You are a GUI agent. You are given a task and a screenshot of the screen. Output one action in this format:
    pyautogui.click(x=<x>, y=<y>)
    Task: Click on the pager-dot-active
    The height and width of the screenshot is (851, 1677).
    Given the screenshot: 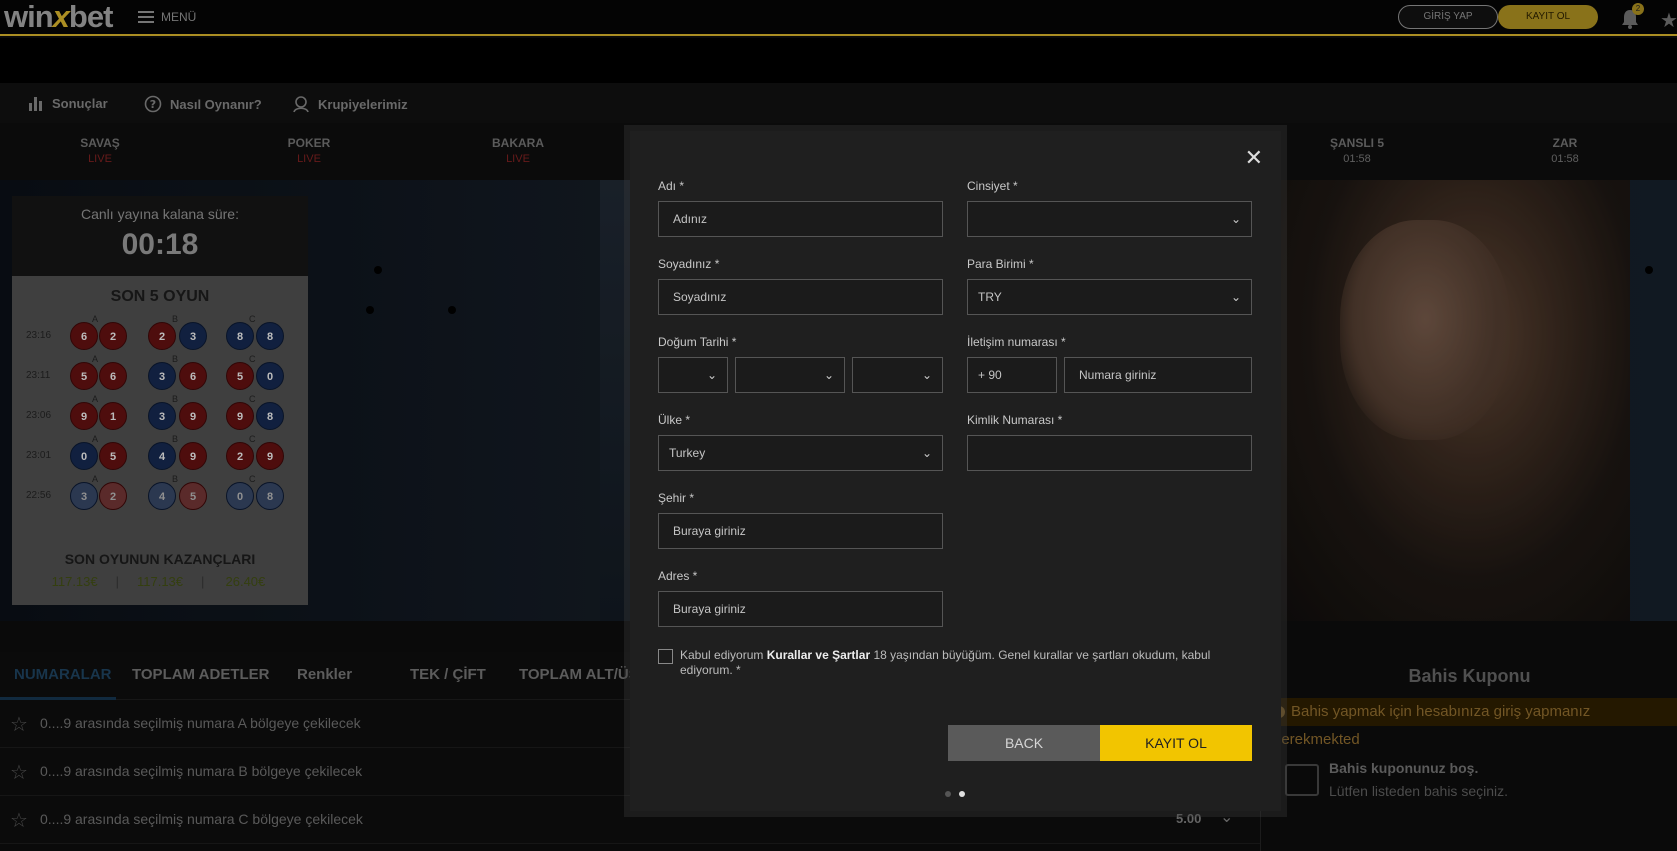 What is the action you would take?
    pyautogui.click(x=962, y=794)
    